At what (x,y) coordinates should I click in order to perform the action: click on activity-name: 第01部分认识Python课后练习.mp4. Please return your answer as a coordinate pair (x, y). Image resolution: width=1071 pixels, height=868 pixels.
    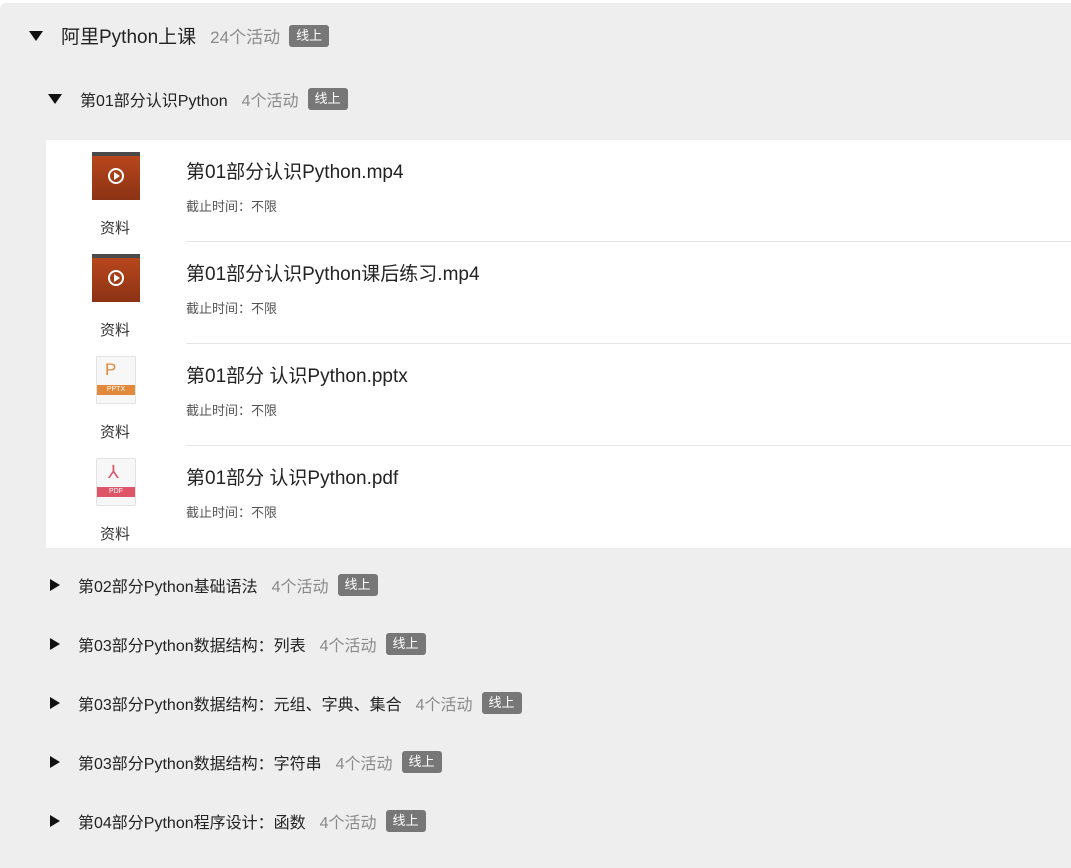
    Looking at the image, I should click on (333, 272).